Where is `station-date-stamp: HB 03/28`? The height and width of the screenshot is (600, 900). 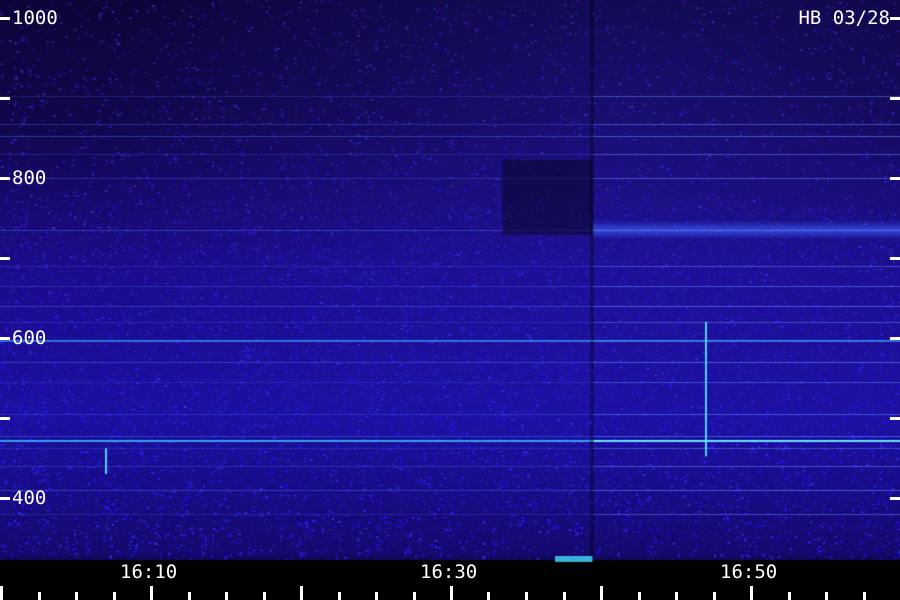
station-date-stamp: HB 03/28 is located at coordinates (844, 18).